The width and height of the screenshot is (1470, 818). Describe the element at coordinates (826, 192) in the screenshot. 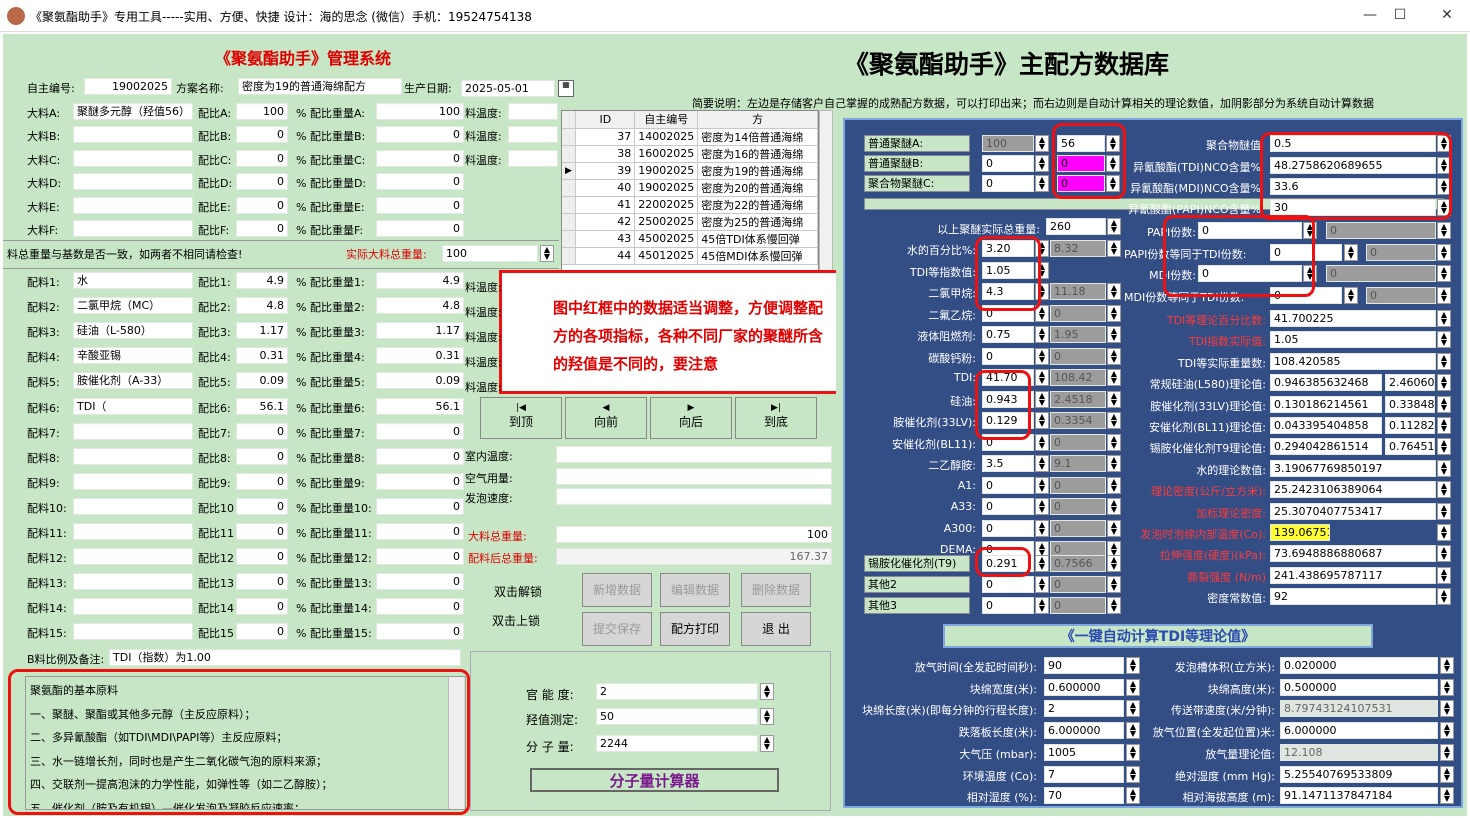

I see `grid-scrollbar` at that location.